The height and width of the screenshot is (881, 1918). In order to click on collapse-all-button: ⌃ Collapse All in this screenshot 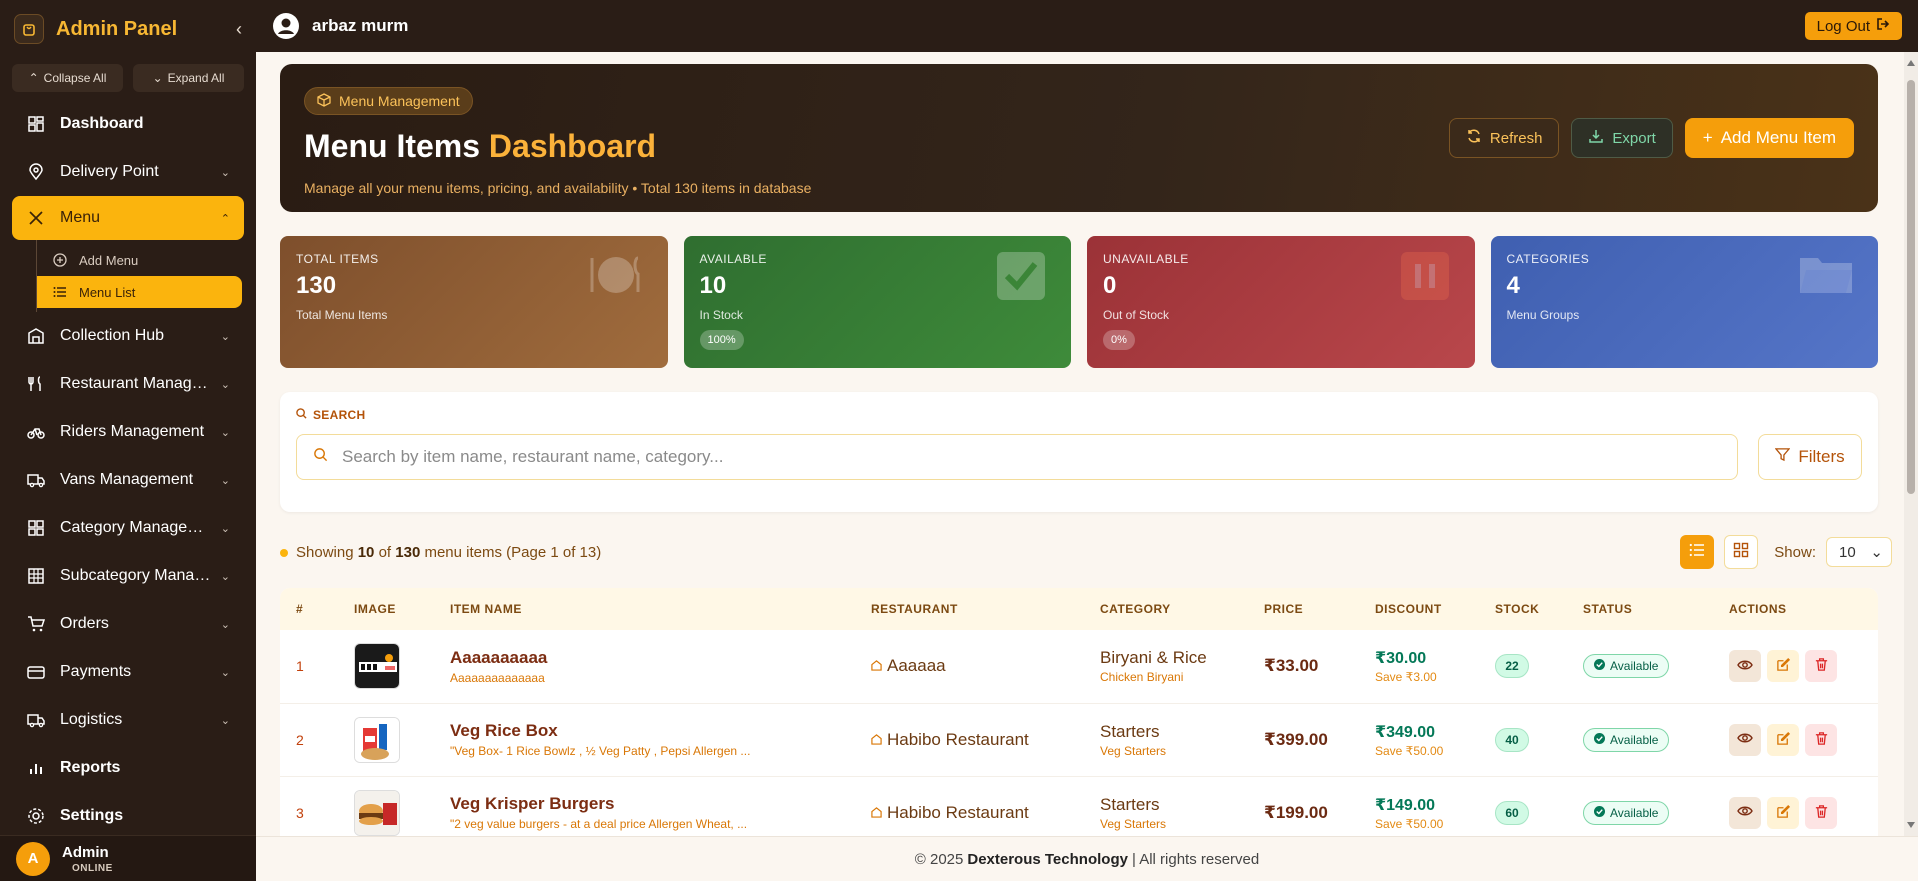, I will do `click(67, 78)`.